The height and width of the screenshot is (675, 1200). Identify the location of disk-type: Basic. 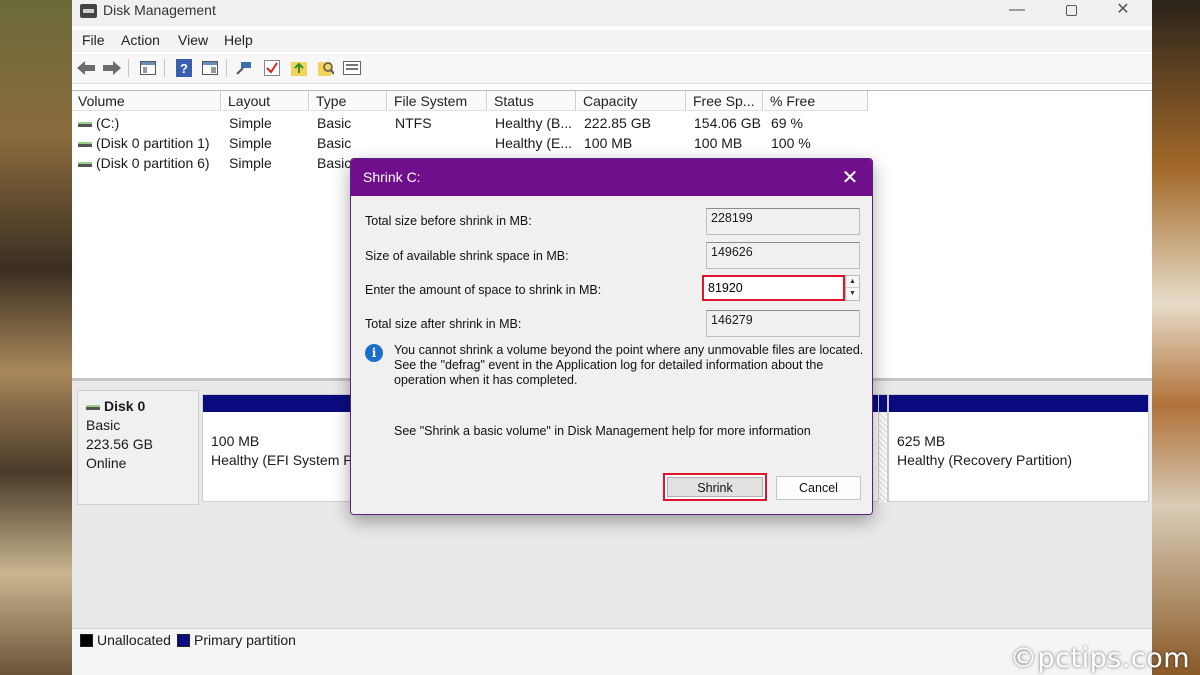
(103, 425).